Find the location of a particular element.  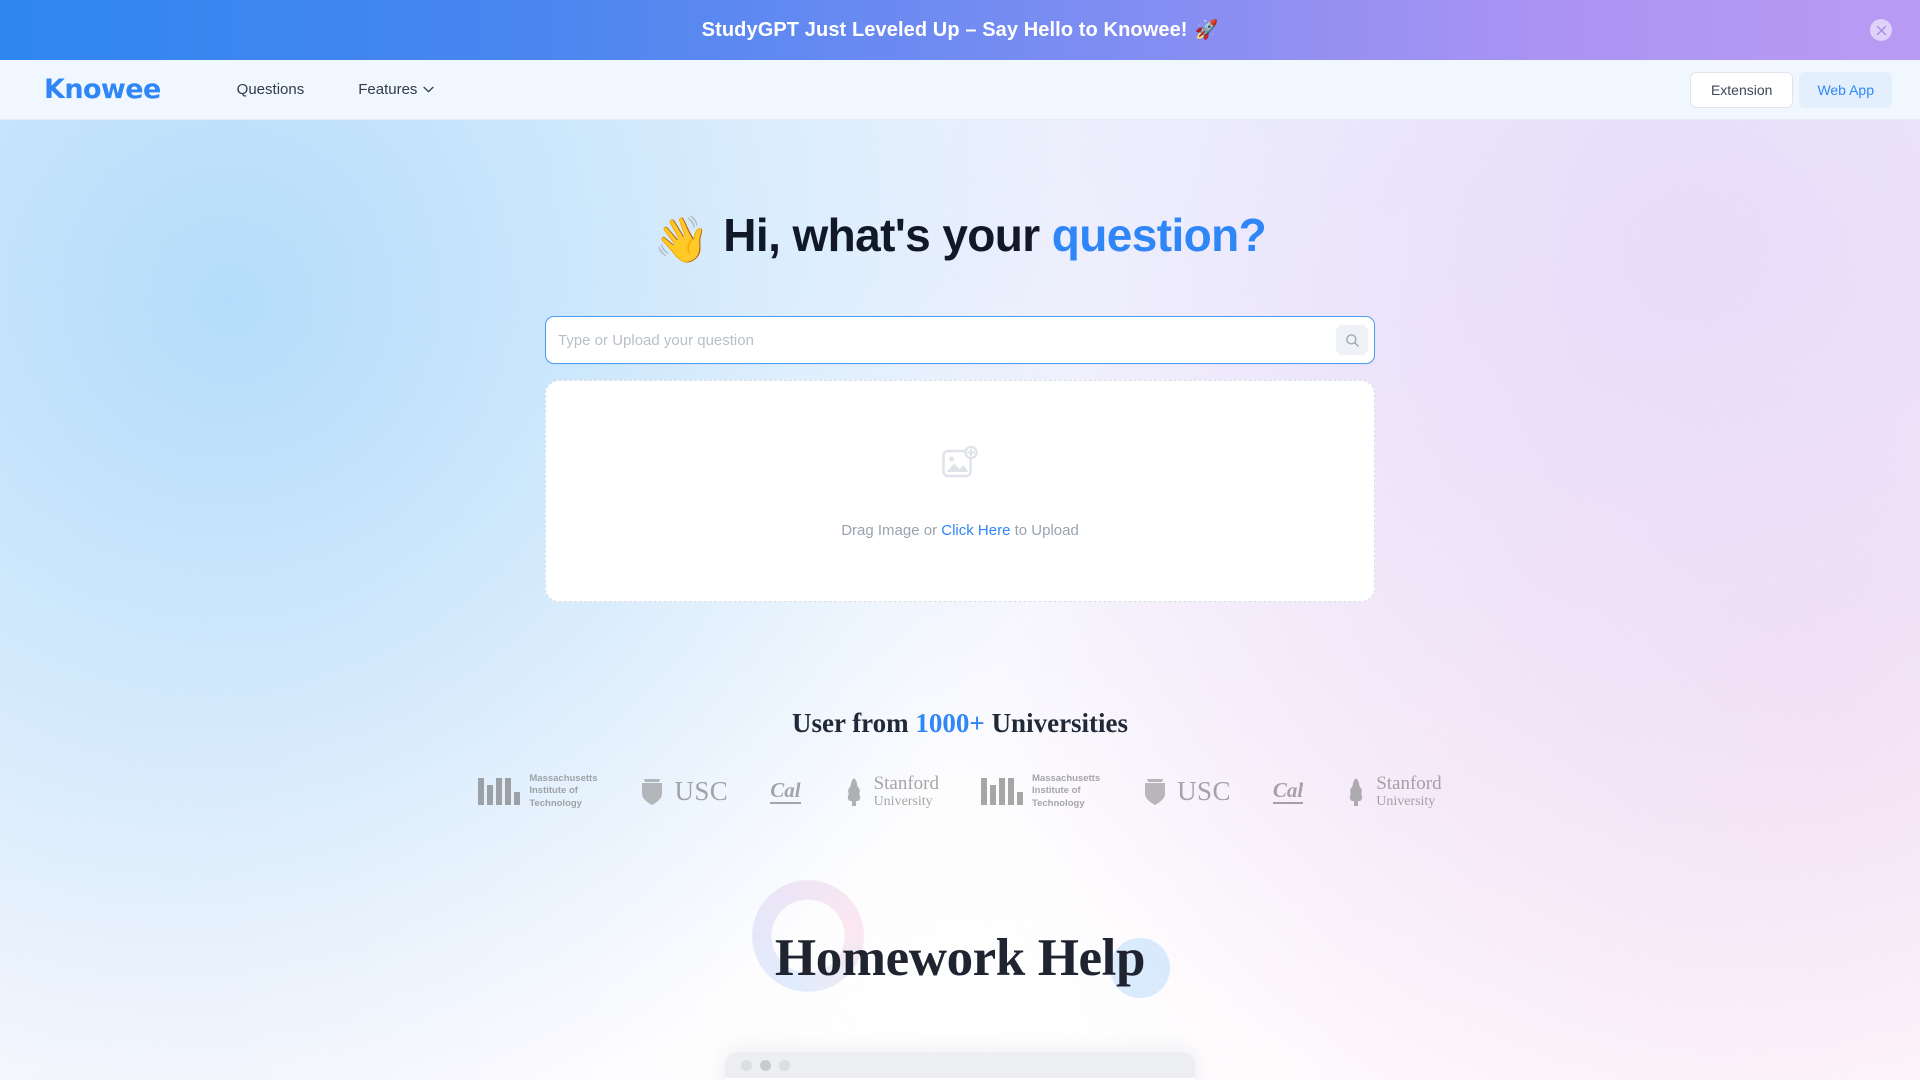

upload-icon-wrap is located at coordinates (960, 465).